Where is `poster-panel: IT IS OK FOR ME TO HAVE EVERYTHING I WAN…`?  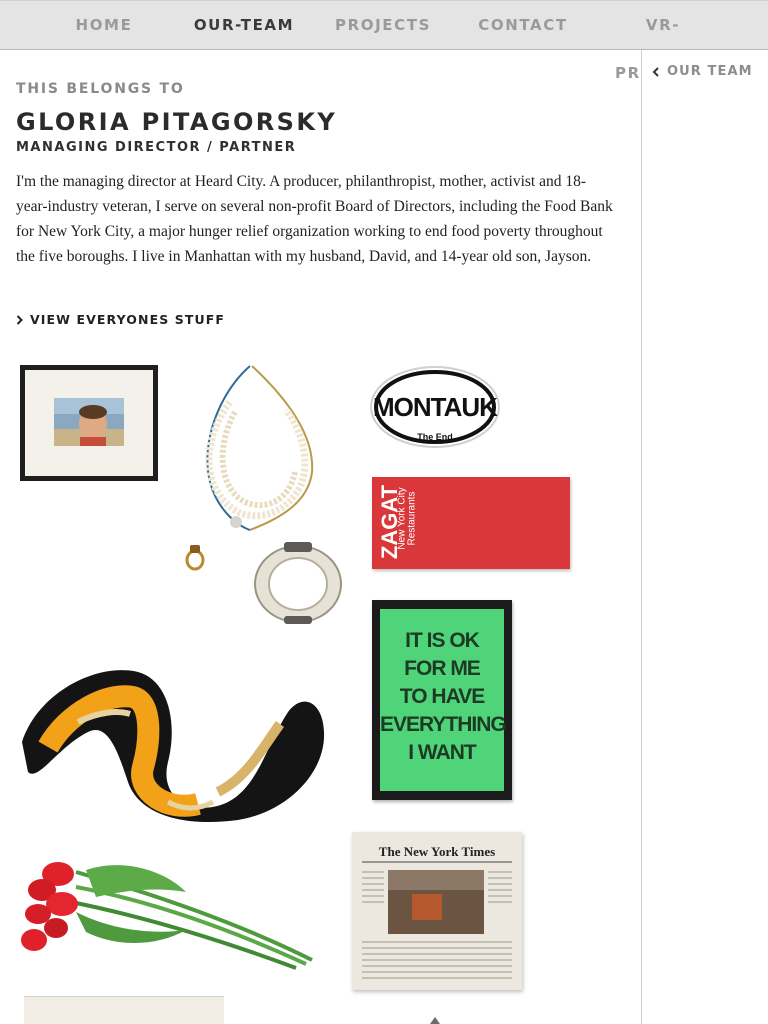 poster-panel: IT IS OK FOR ME TO HAVE EVERYTHING I WAN… is located at coordinates (443, 700).